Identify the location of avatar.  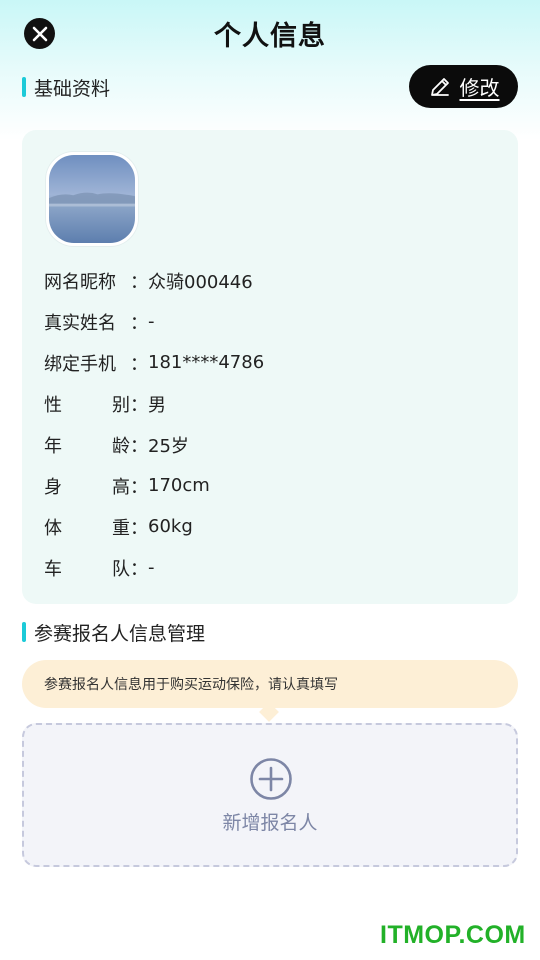
(92, 199).